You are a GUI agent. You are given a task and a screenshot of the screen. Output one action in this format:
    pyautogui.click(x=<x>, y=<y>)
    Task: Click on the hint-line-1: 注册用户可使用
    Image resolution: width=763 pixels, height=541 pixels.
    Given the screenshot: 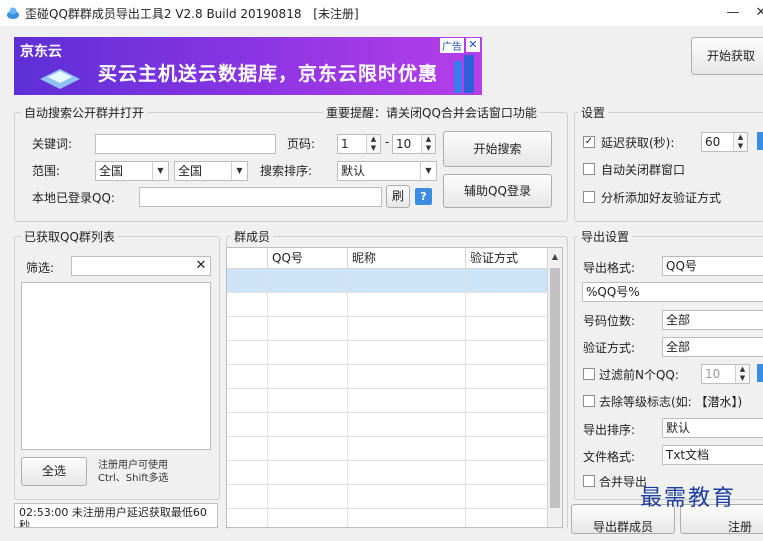 What is the action you would take?
    pyautogui.click(x=133, y=465)
    